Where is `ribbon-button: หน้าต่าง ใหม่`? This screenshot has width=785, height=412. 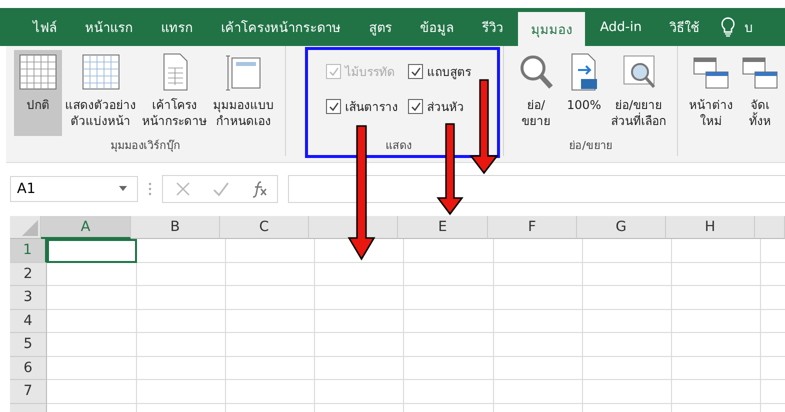
ribbon-button: หน้าต่าง ใหม่ is located at coordinates (711, 103).